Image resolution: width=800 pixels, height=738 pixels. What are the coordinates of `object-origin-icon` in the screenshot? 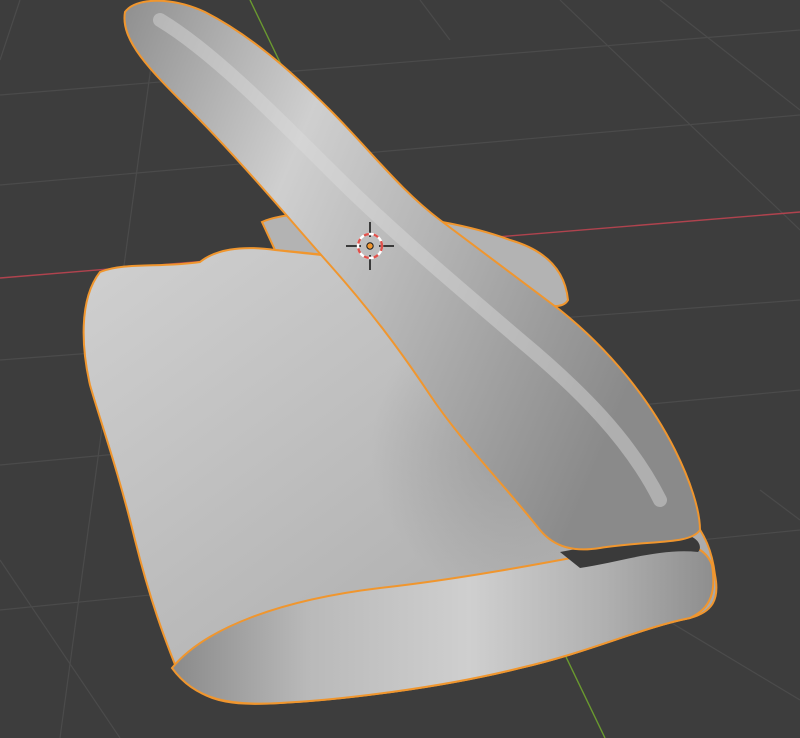 It's located at (370, 246).